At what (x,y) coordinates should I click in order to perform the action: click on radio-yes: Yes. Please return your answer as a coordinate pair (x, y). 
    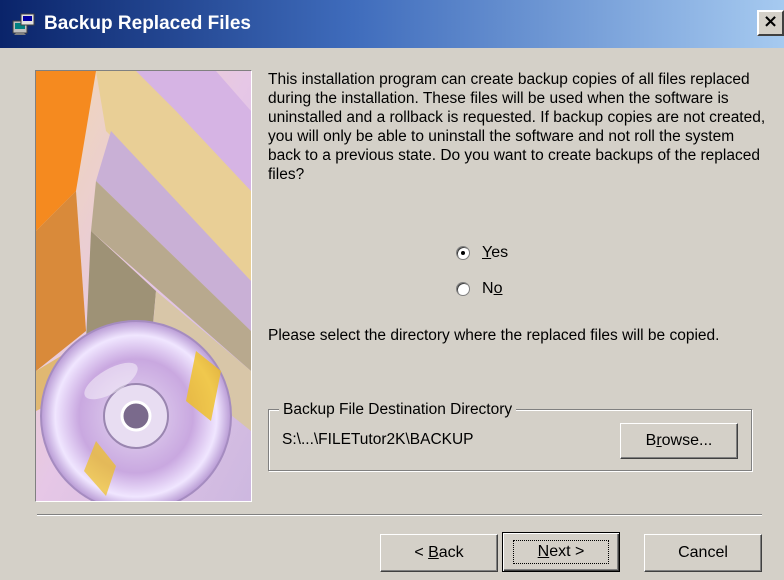
    Looking at the image, I should click on (482, 253).